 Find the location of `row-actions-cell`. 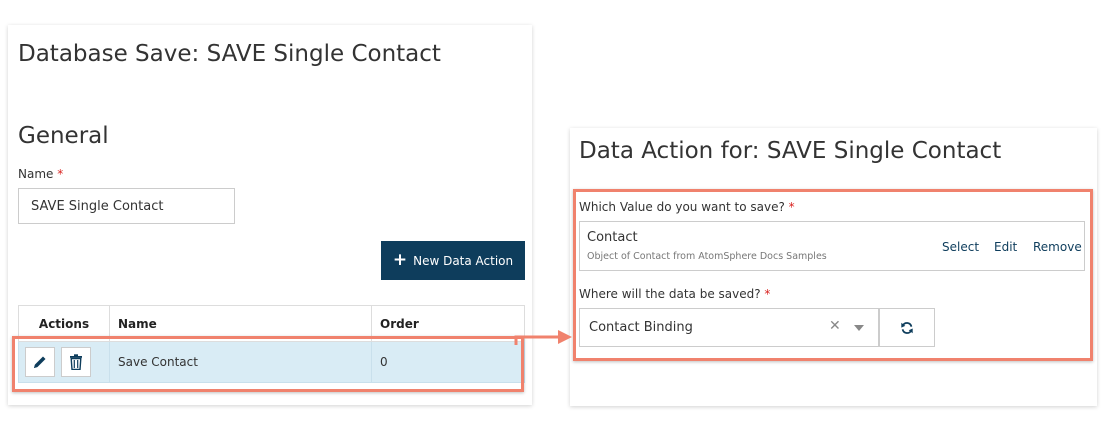

row-actions-cell is located at coordinates (64, 362).